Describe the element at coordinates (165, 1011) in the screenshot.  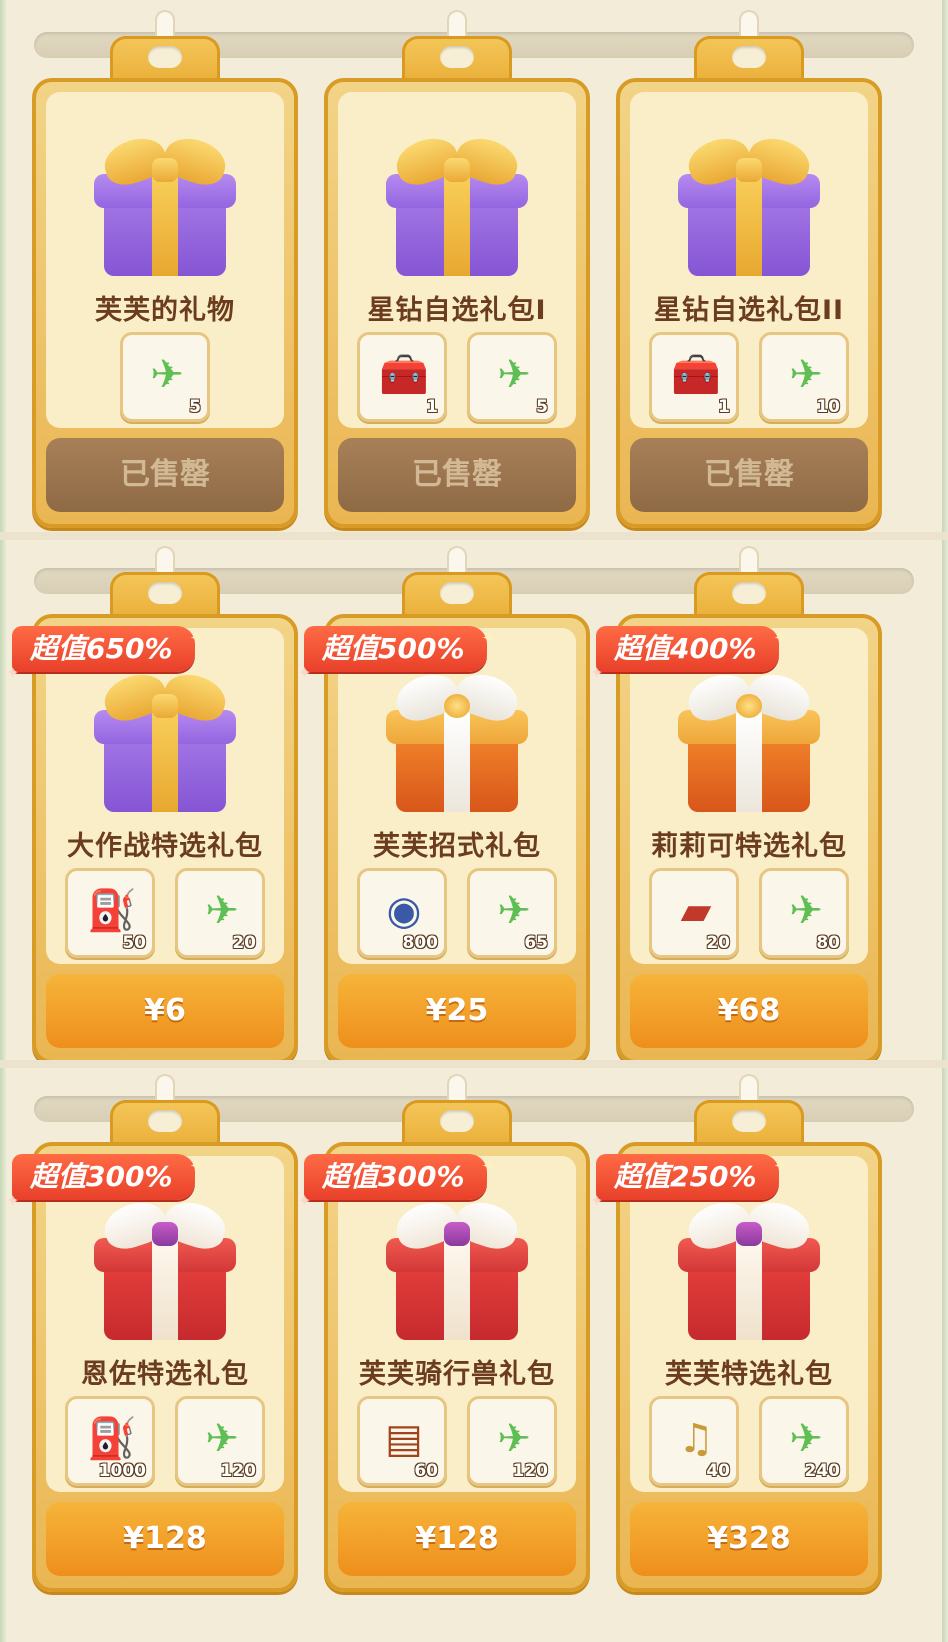
I see `price-button: ¥6` at that location.